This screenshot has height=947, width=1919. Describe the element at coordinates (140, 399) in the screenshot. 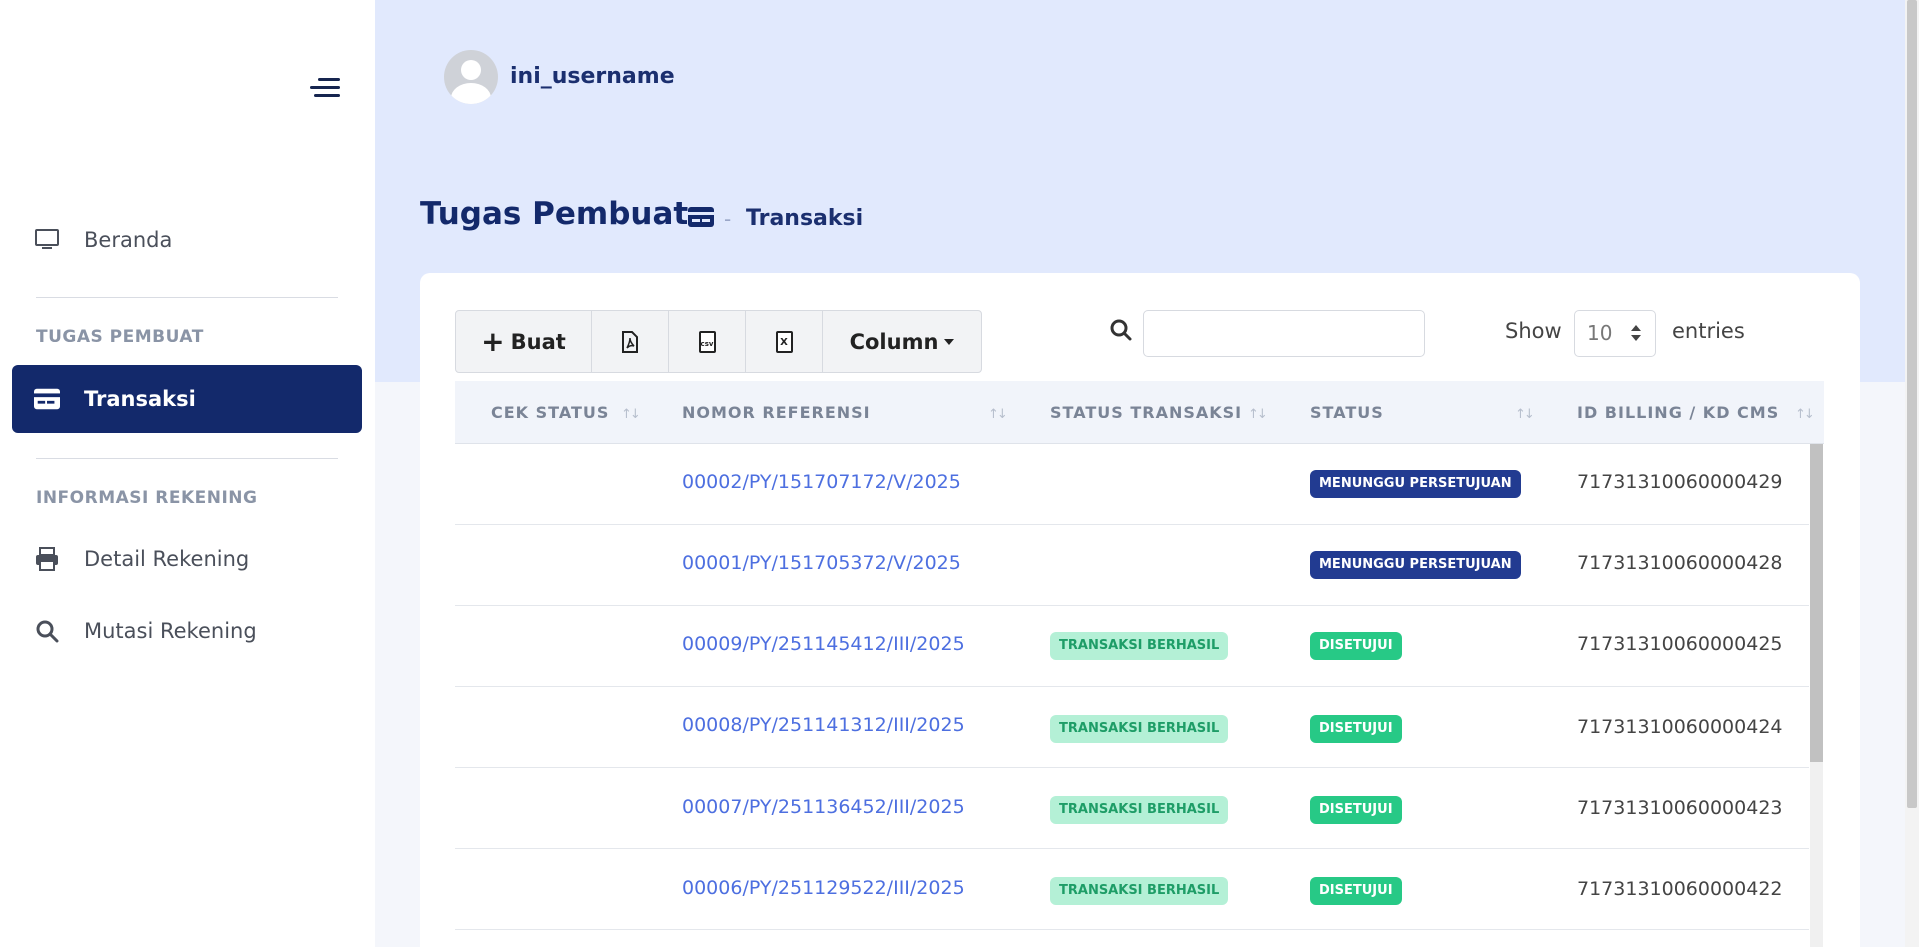

I see `sidebar-item-label: Transaksi` at that location.